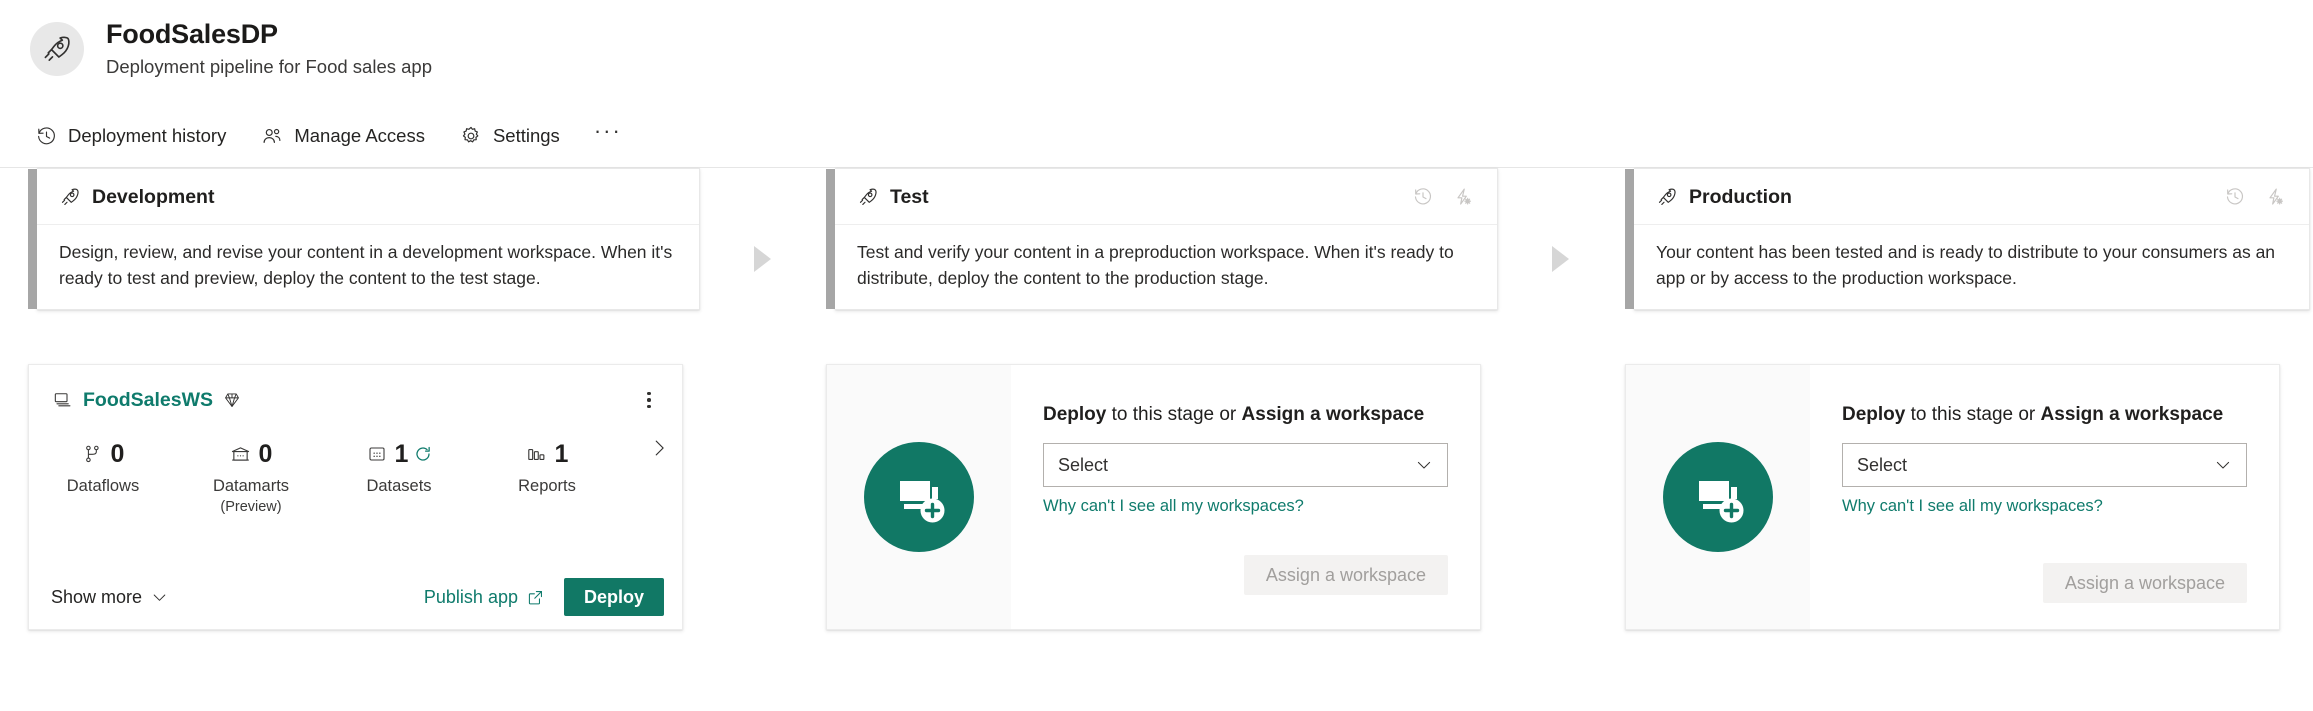  Describe the element at coordinates (535, 597) in the screenshot. I see `external-link-icon` at that location.